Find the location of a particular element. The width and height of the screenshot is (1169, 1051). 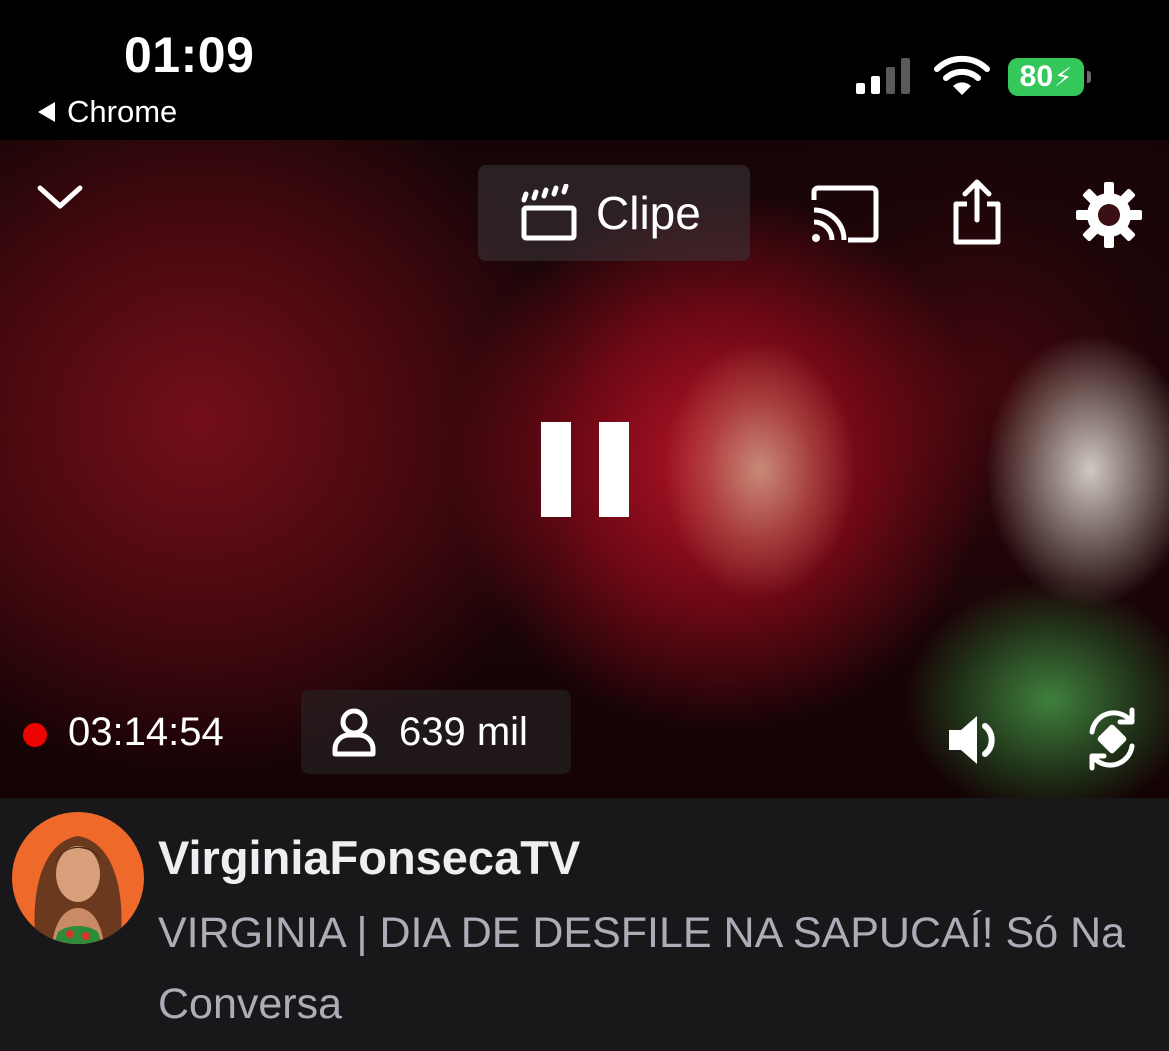

back-to-app-link: Chrome is located at coordinates (107, 112).